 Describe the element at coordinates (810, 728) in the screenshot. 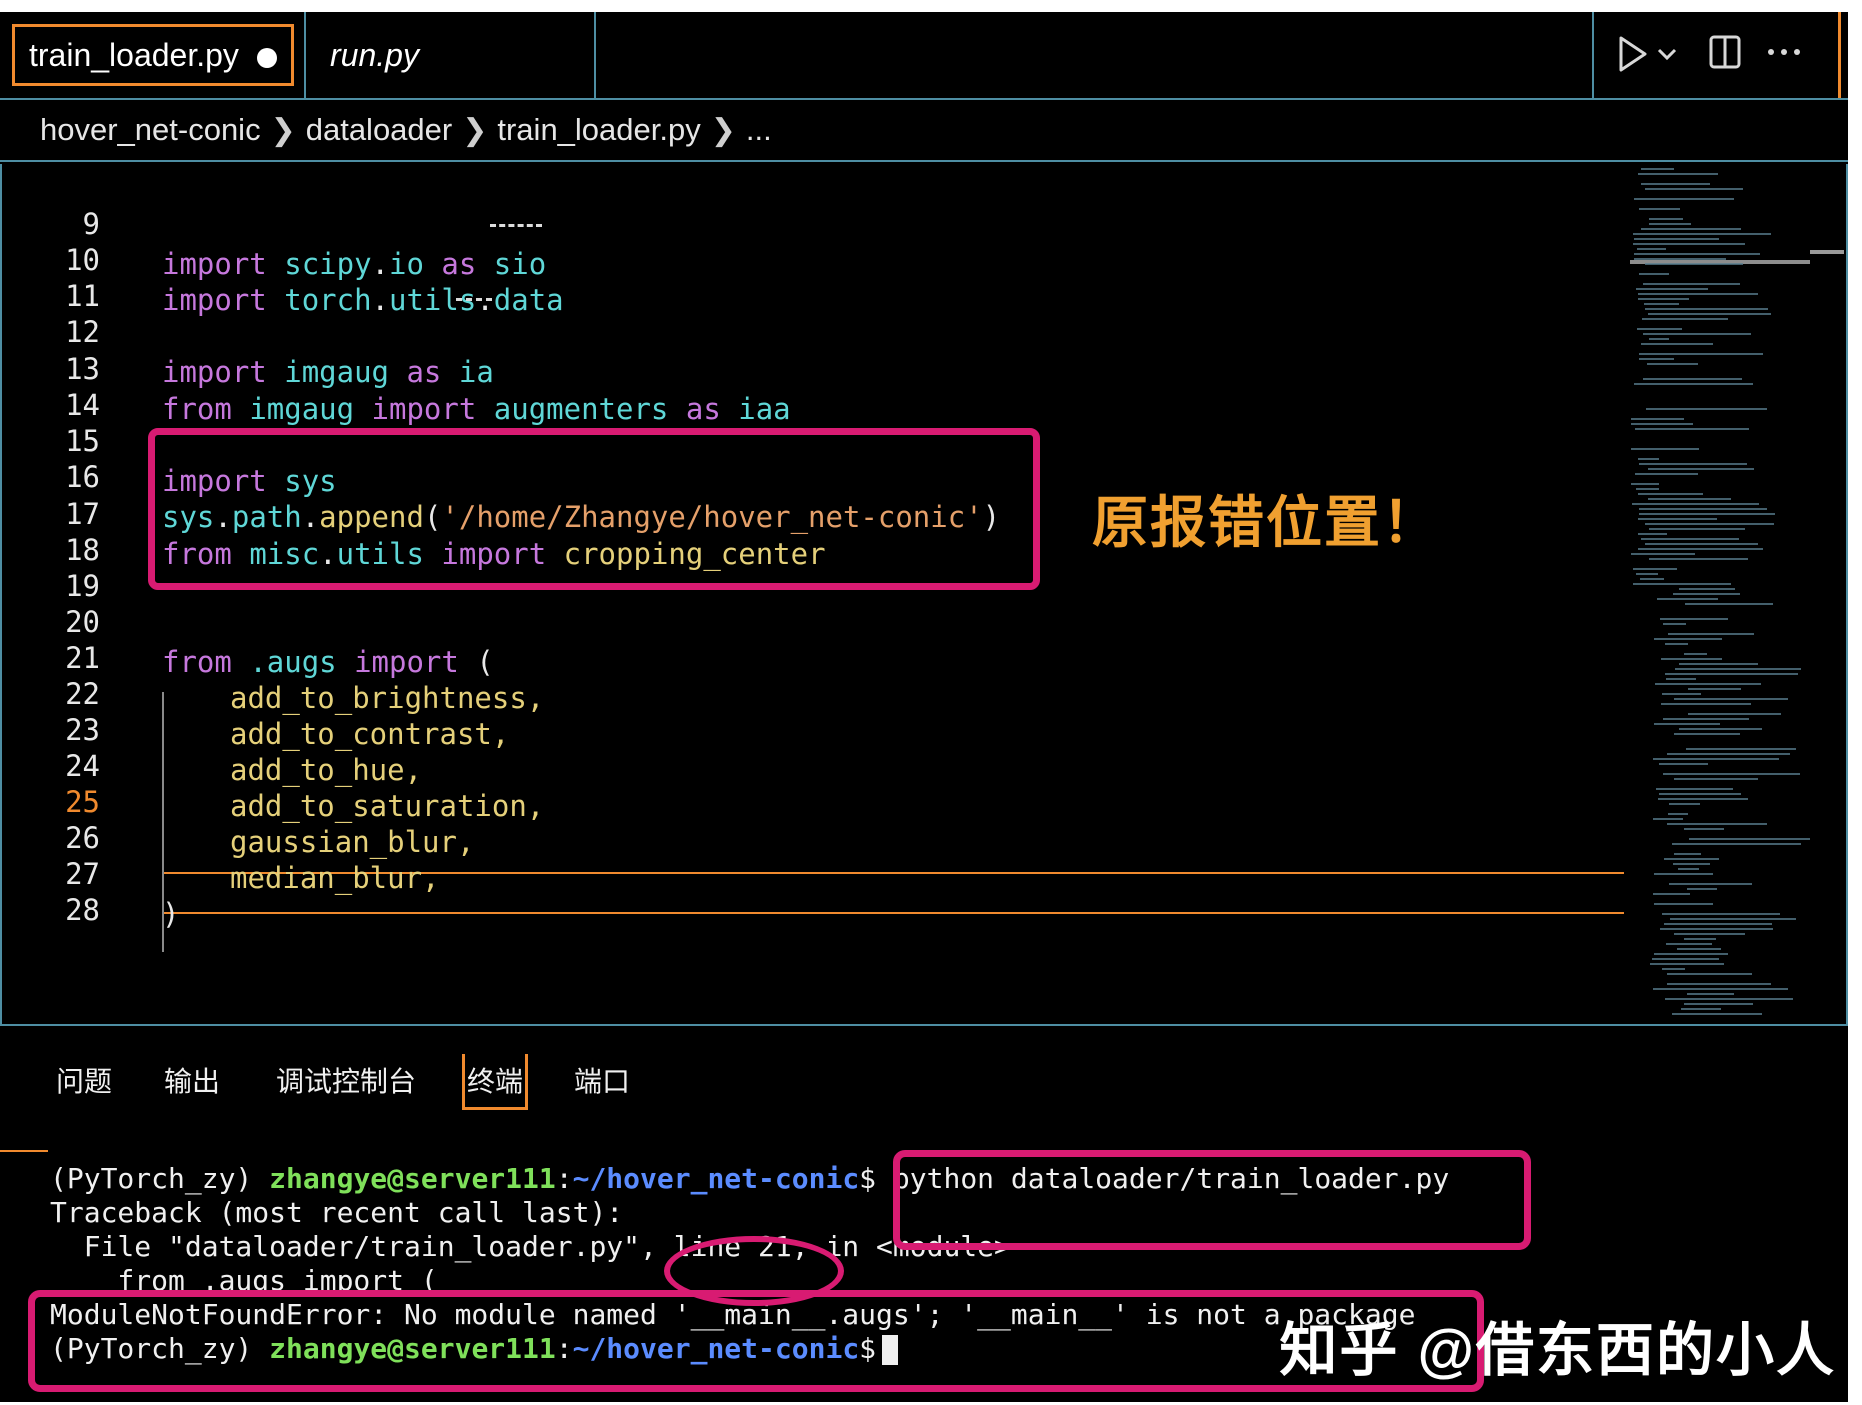

I see `code-line: 23 add_to_hue,` at that location.